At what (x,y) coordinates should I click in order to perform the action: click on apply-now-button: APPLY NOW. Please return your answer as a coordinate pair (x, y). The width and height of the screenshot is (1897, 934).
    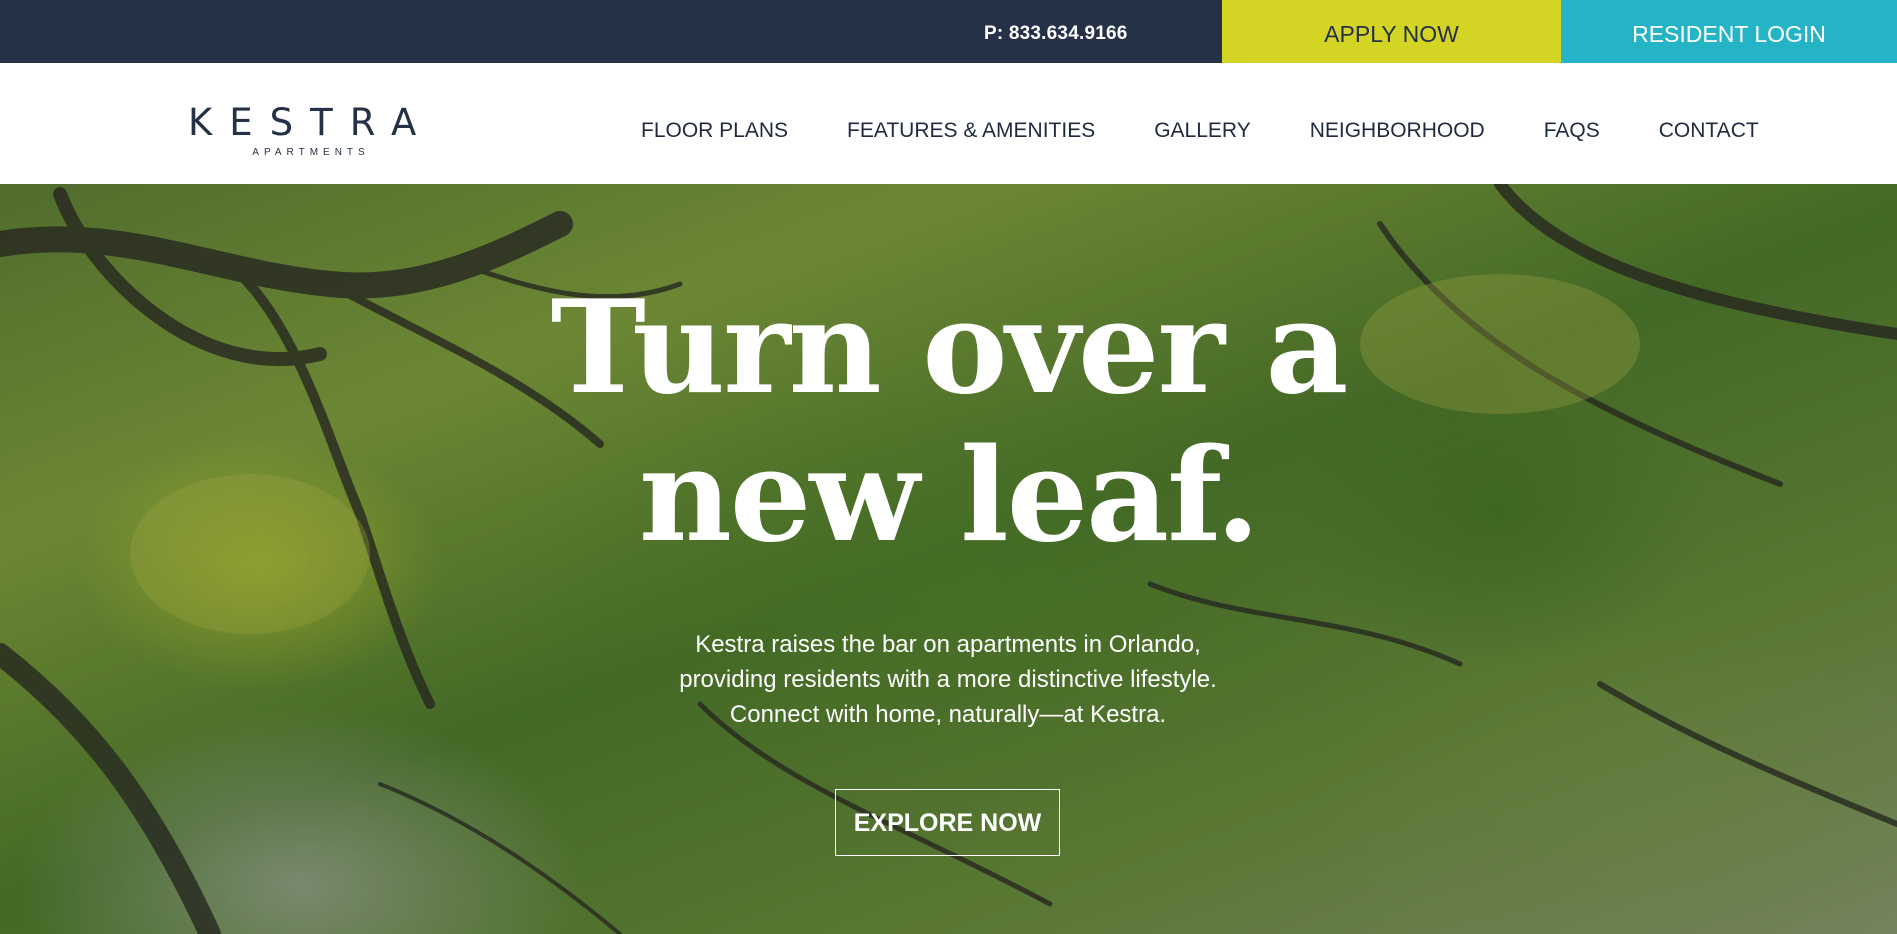
    Looking at the image, I should click on (1391, 31).